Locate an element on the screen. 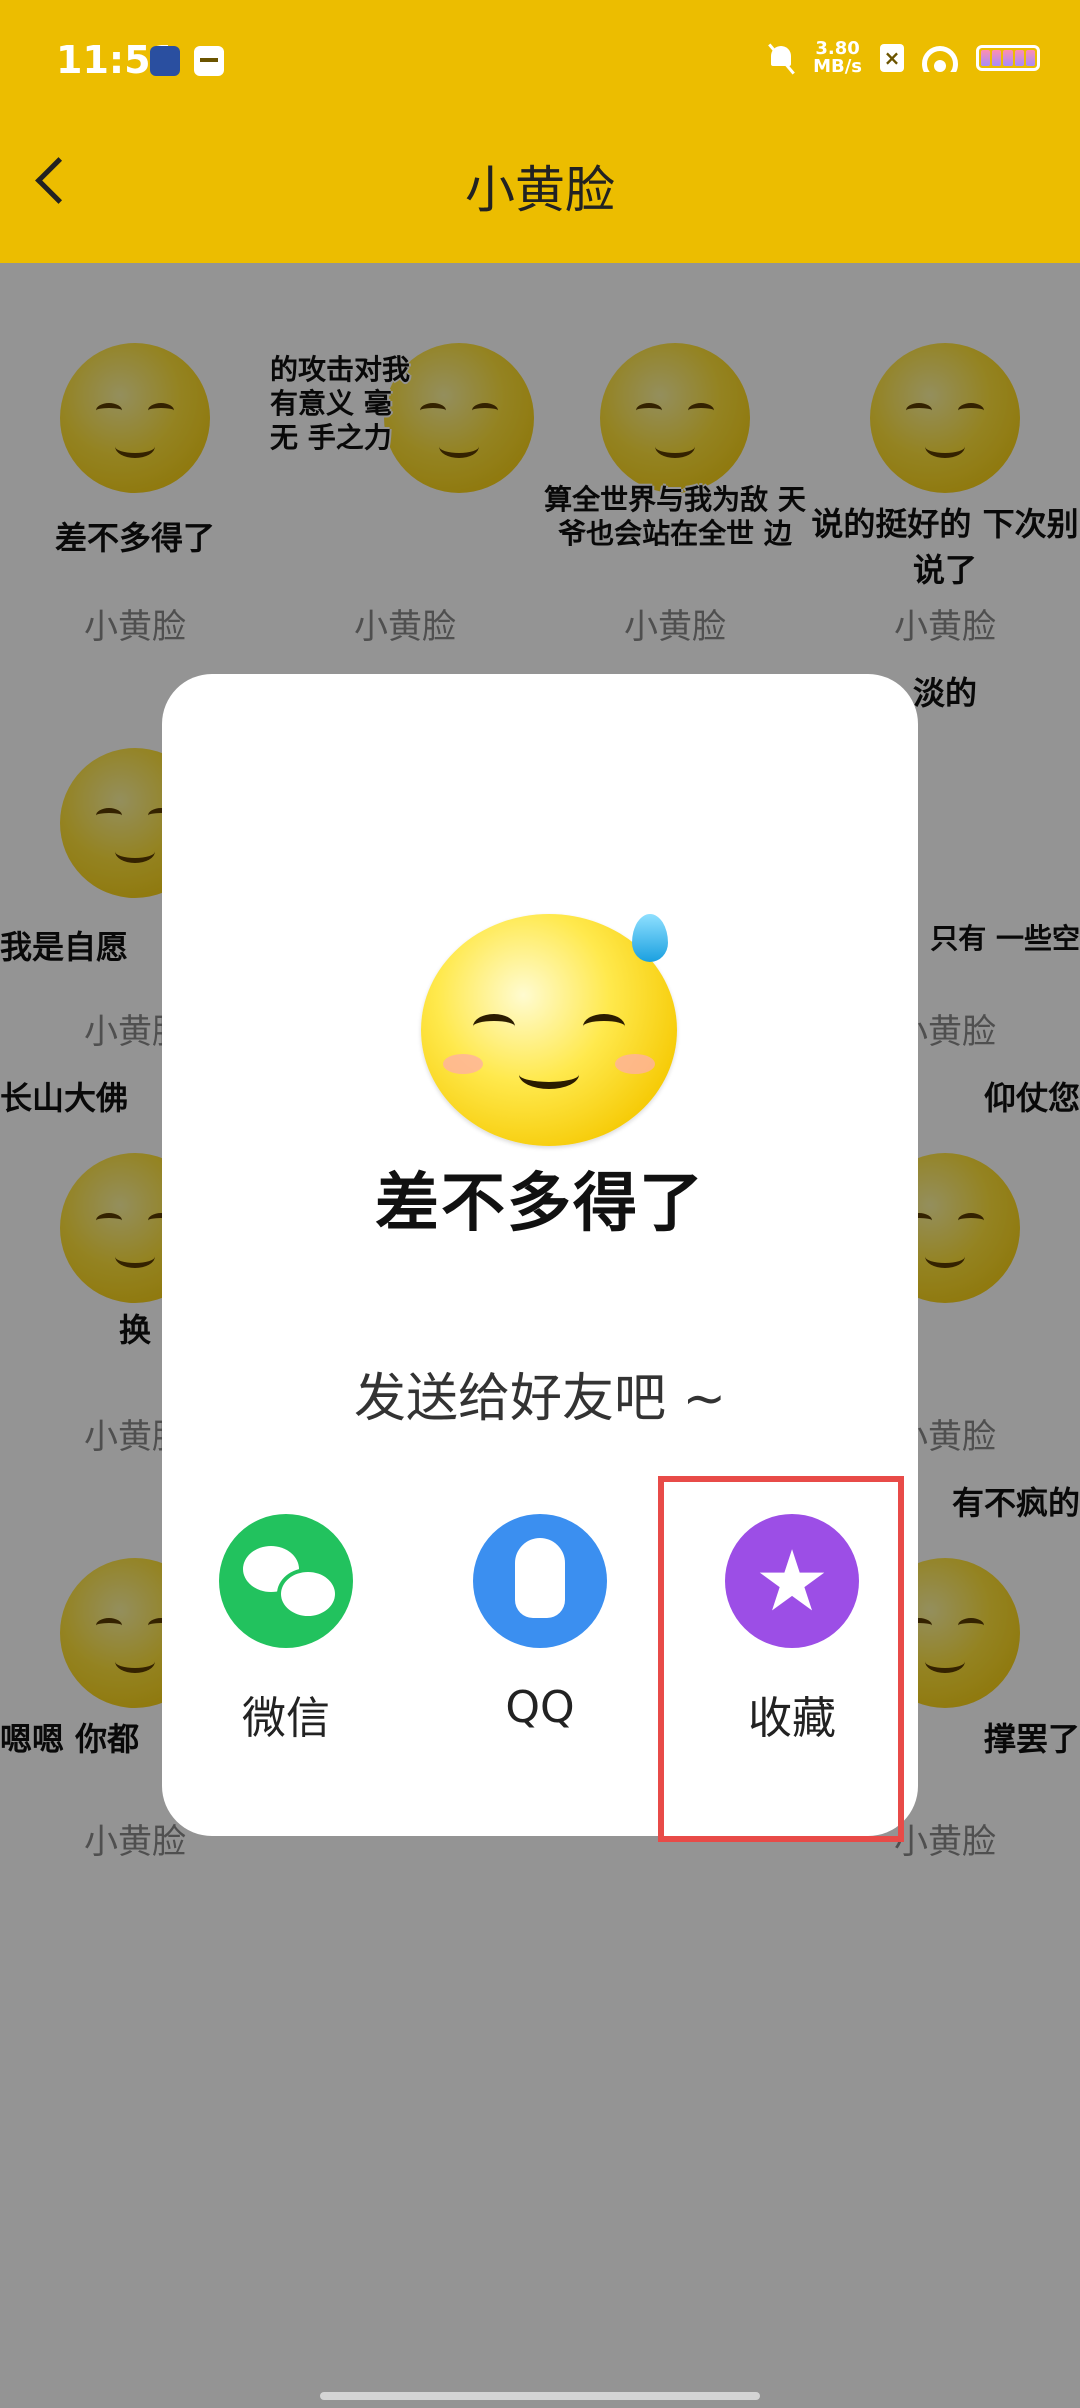 Image resolution: width=1080 pixels, height=2408 pixels. network-speed-unit: MB/s is located at coordinates (837, 66).